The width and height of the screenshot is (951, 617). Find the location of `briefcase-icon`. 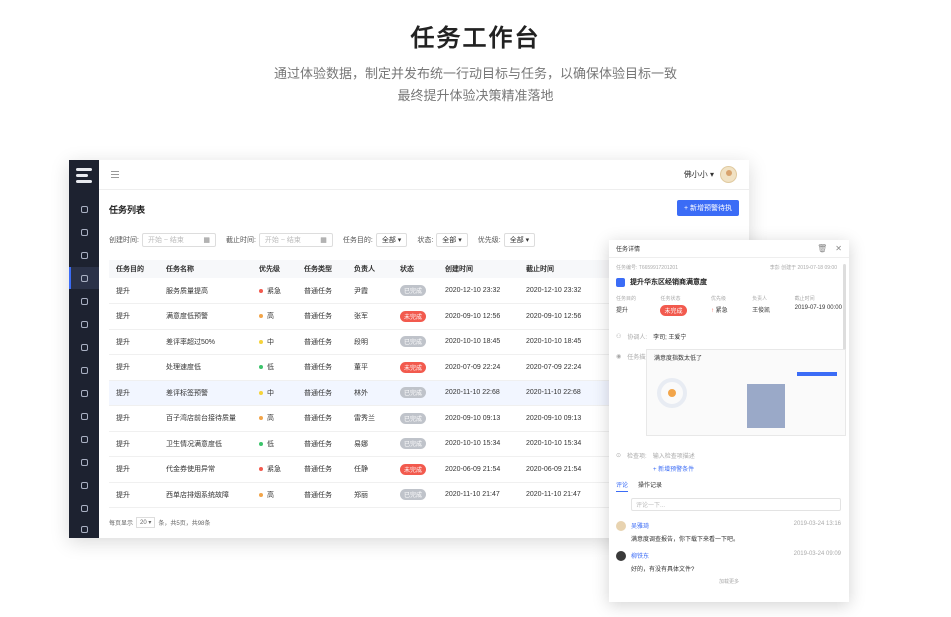

briefcase-icon is located at coordinates (84, 416).